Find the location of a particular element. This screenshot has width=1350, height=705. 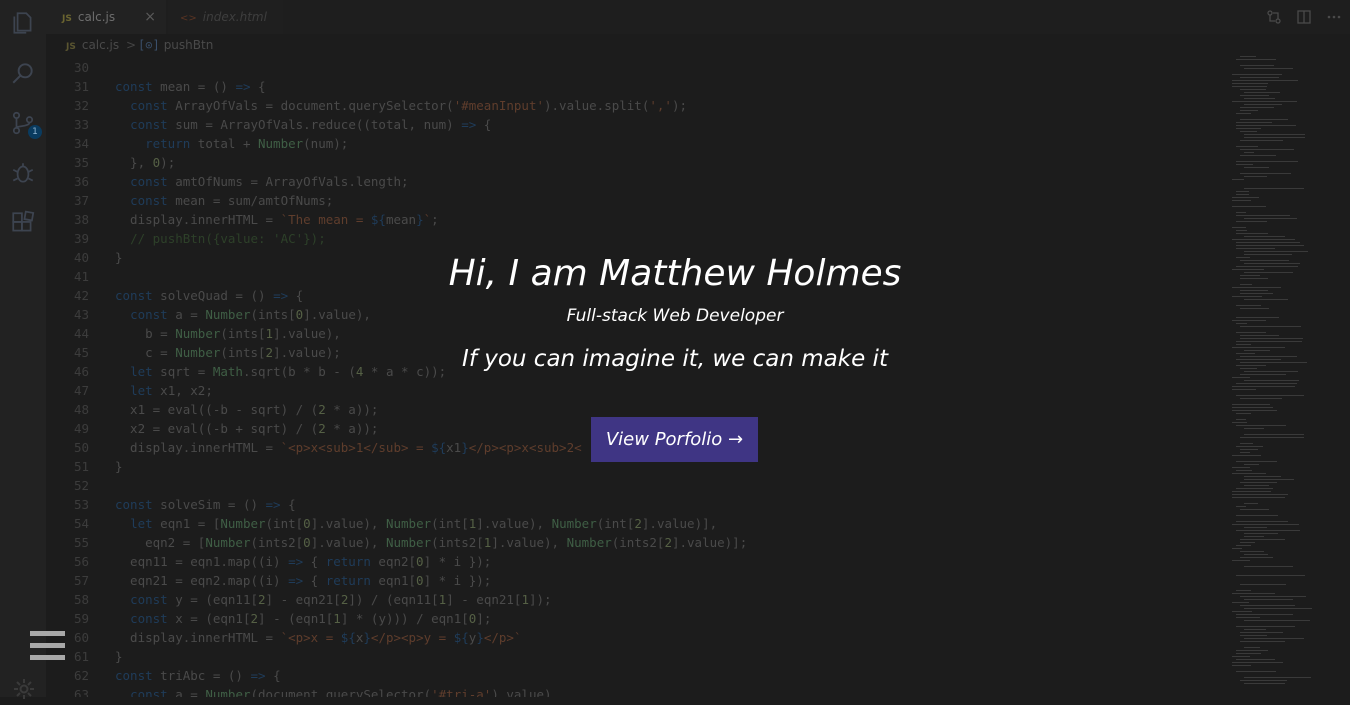

view-portfolio-button: View Porfolio → is located at coordinates (674, 439).